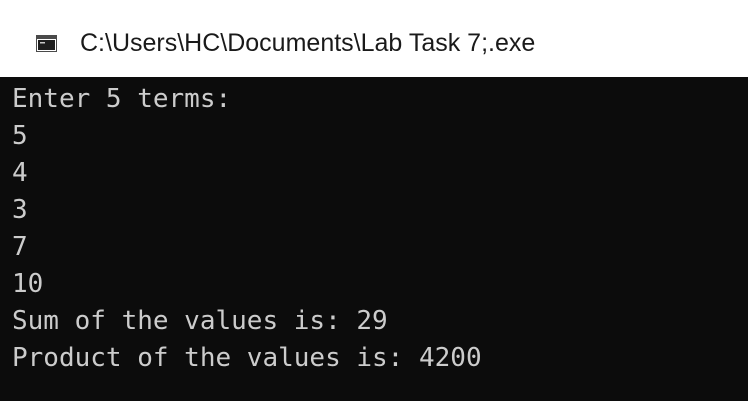 This screenshot has width=748, height=401. Describe the element at coordinates (46, 43) in the screenshot. I see `console-app-icon` at that location.